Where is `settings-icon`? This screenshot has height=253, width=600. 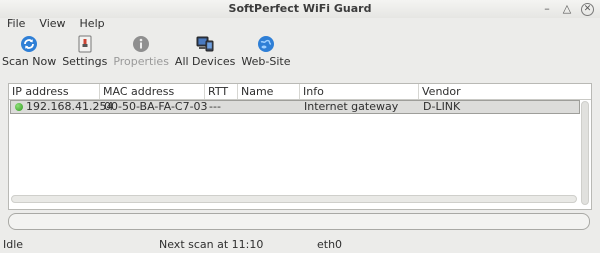 settings-icon is located at coordinates (85, 44).